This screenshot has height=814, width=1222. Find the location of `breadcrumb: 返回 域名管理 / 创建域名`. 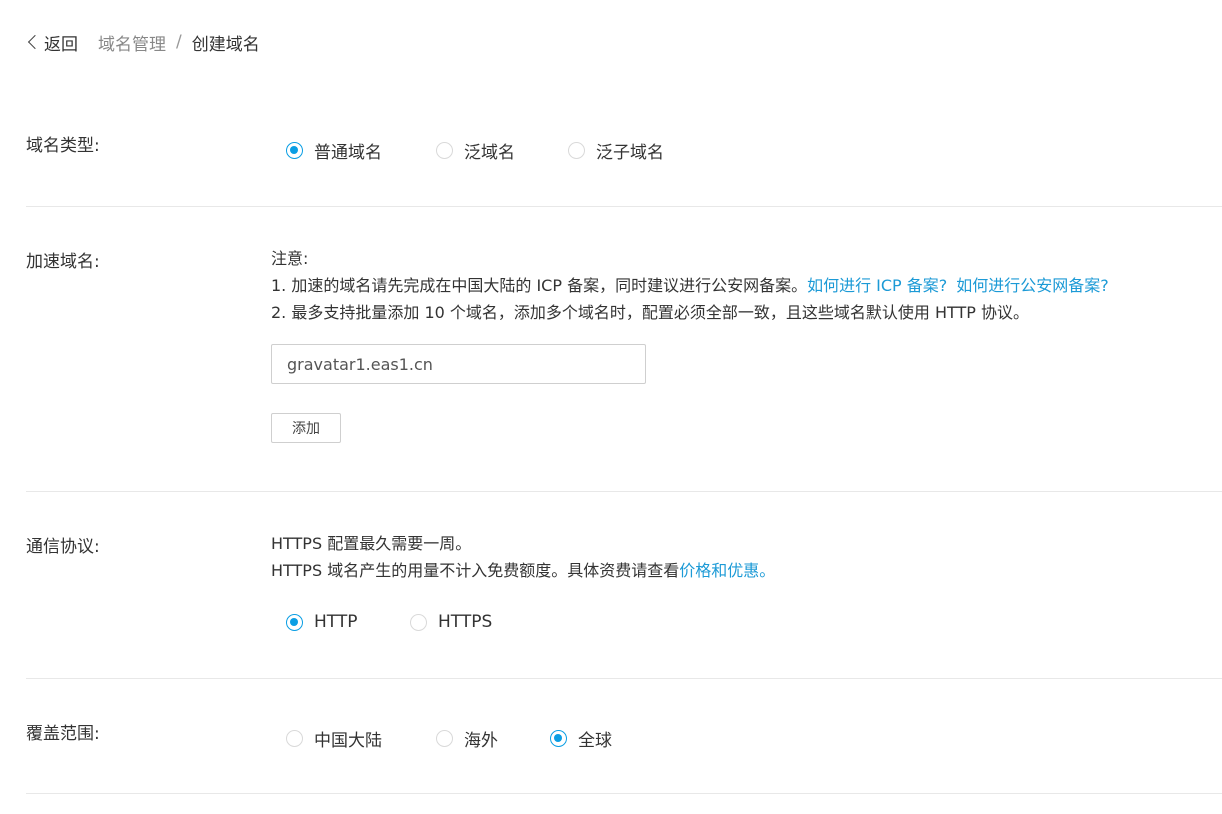

breadcrumb: 返回 域名管理 / 创建域名 is located at coordinates (143, 42).